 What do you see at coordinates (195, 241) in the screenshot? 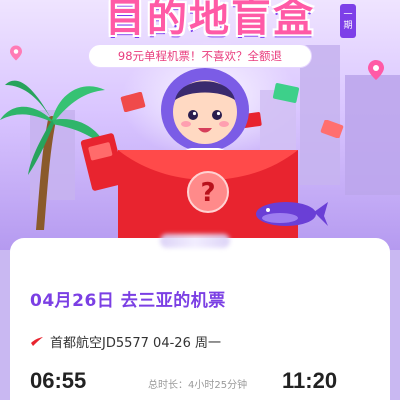
I see `blurred-chip` at bounding box center [195, 241].